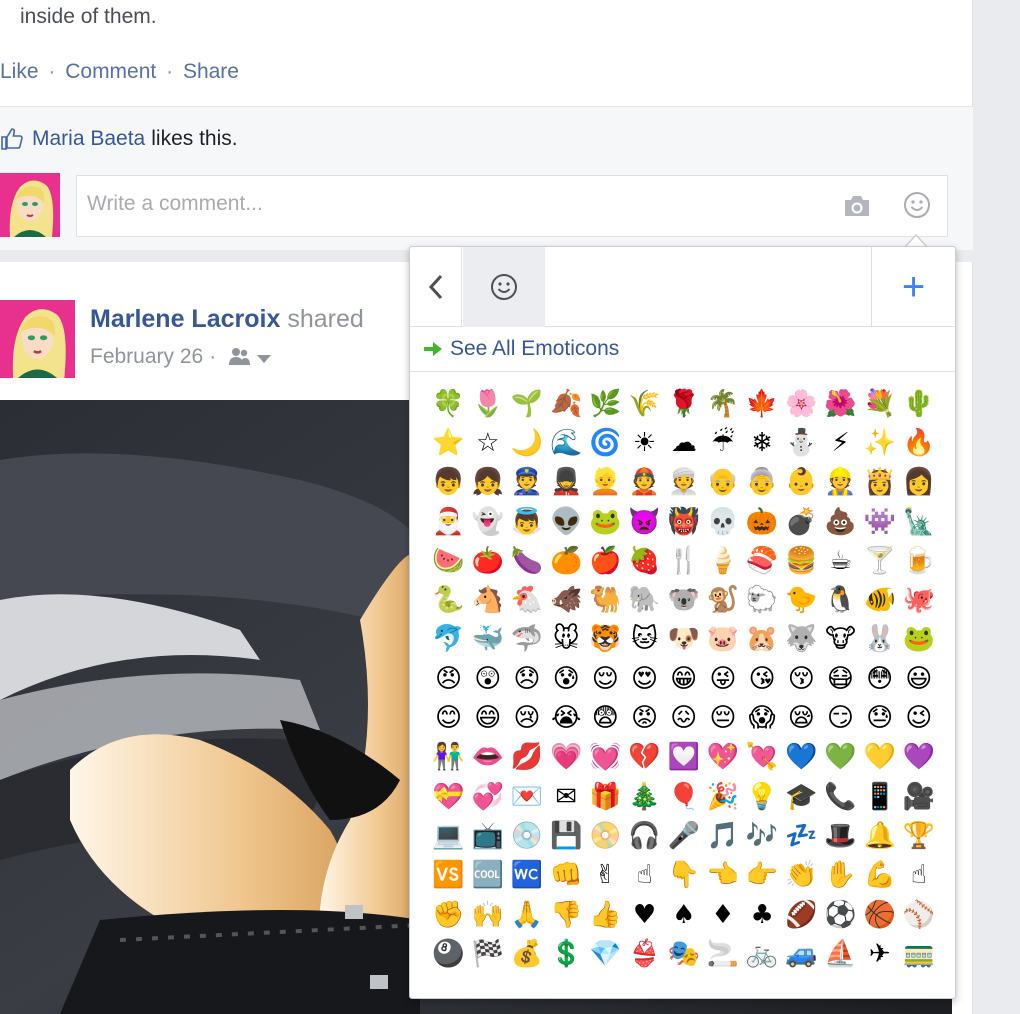  Describe the element at coordinates (879, 442) in the screenshot. I see `emoji-item: ✨` at that location.